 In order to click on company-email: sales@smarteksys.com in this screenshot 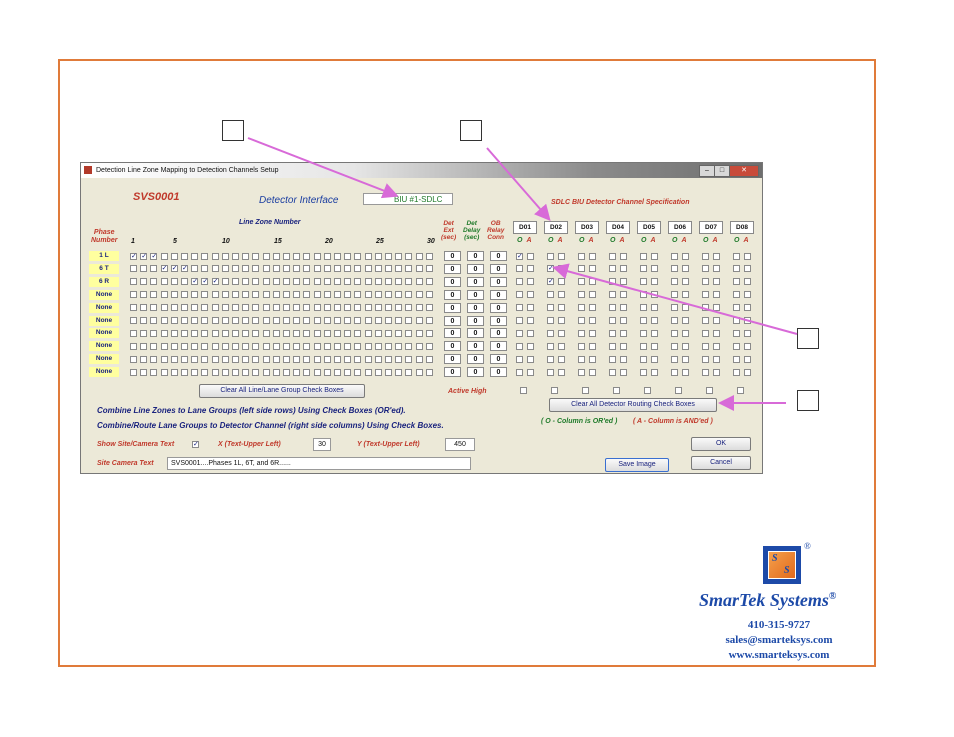, I will do `click(779, 640)`.